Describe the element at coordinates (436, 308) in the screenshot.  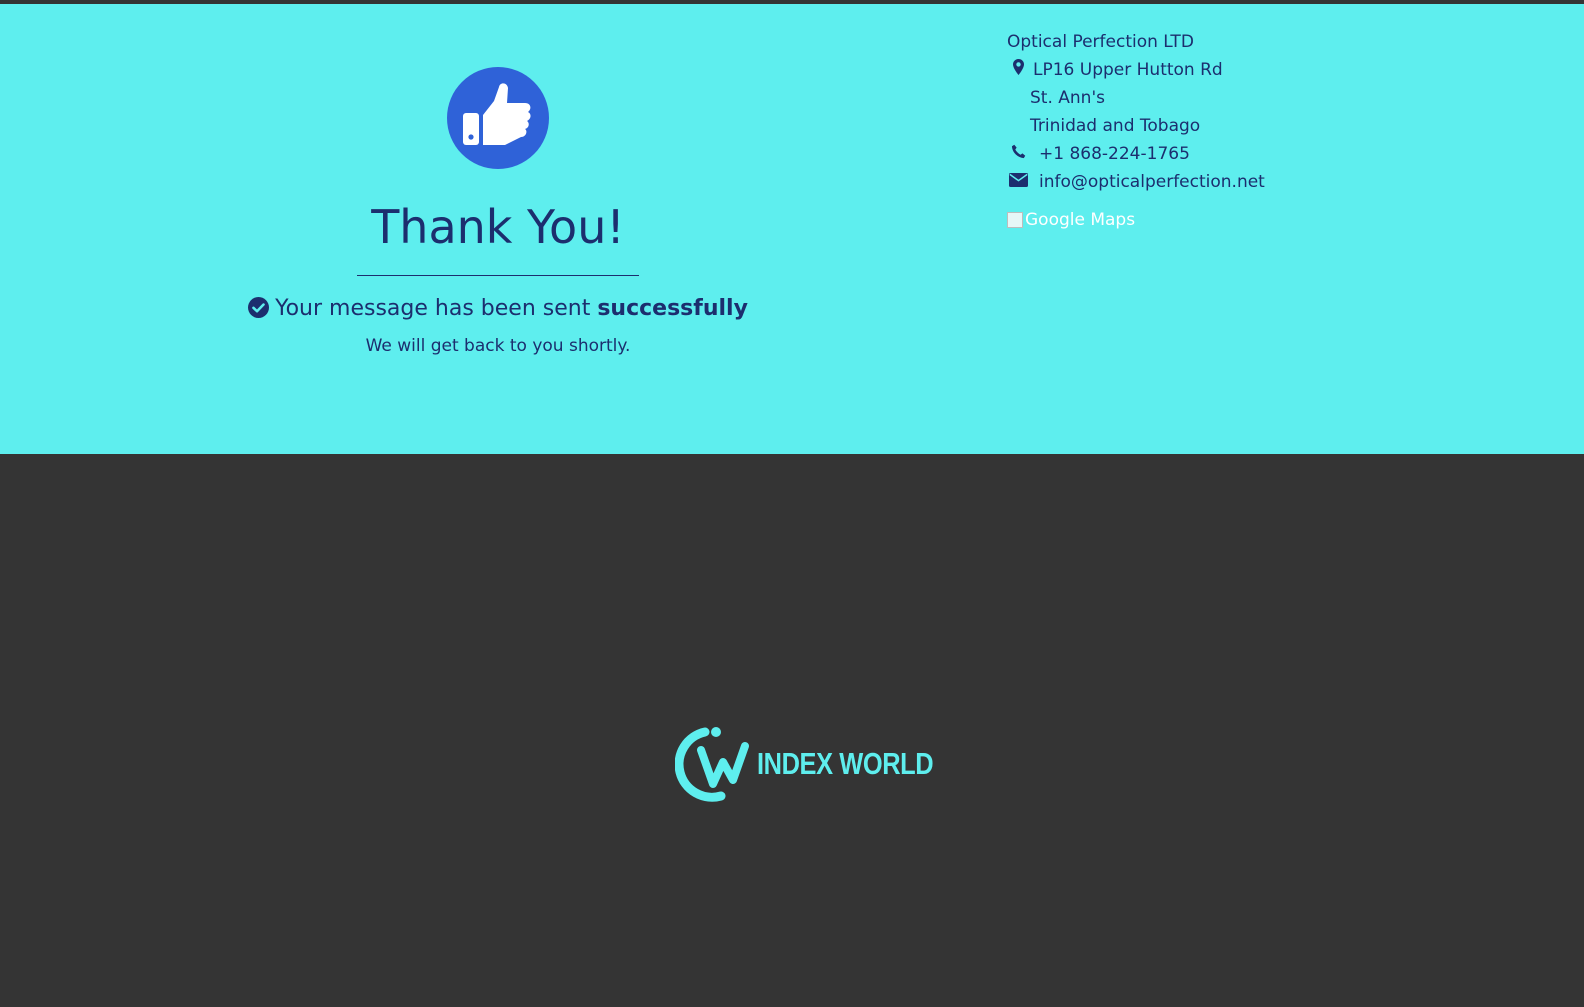
I see `success-message-text: Your message has been sent` at that location.